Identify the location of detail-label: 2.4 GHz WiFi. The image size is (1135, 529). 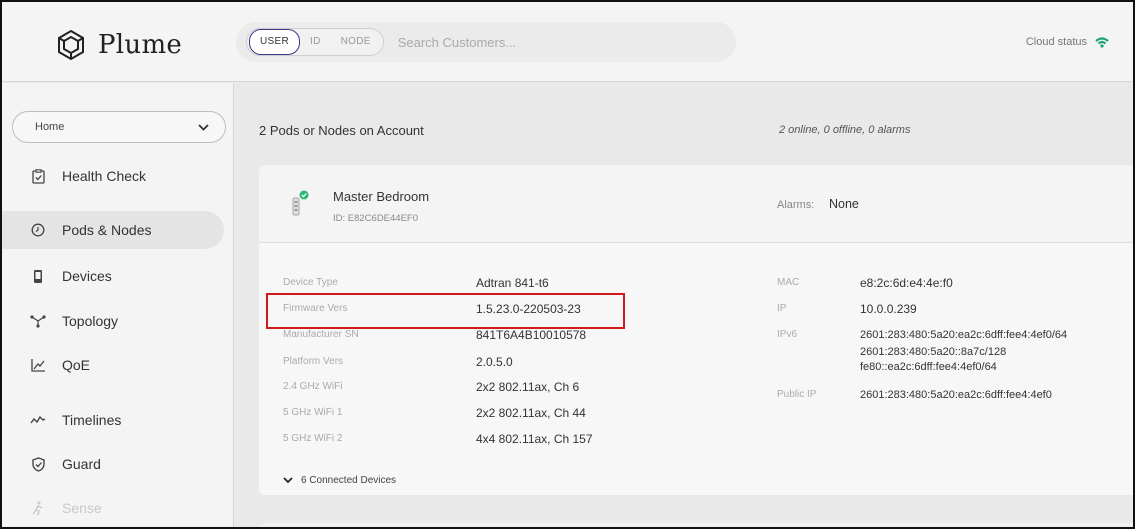
(313, 386).